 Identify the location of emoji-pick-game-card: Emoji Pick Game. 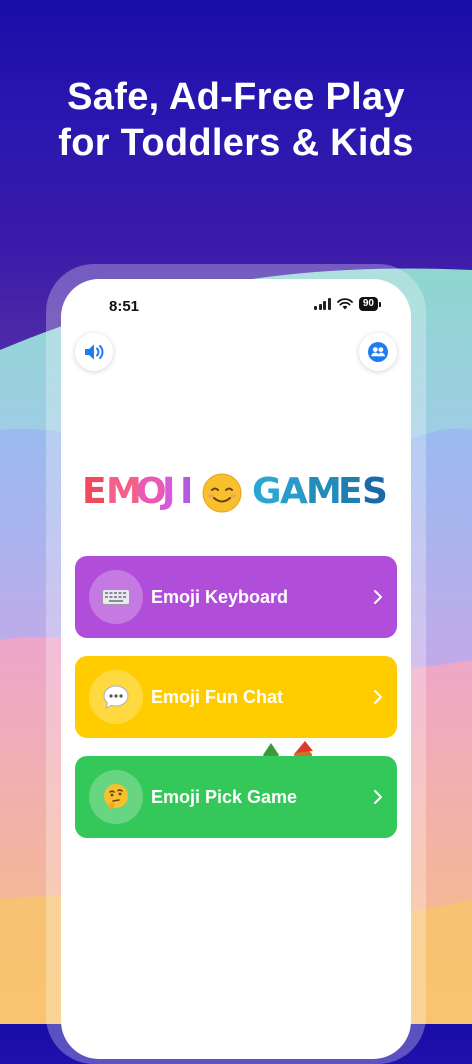
(236, 797).